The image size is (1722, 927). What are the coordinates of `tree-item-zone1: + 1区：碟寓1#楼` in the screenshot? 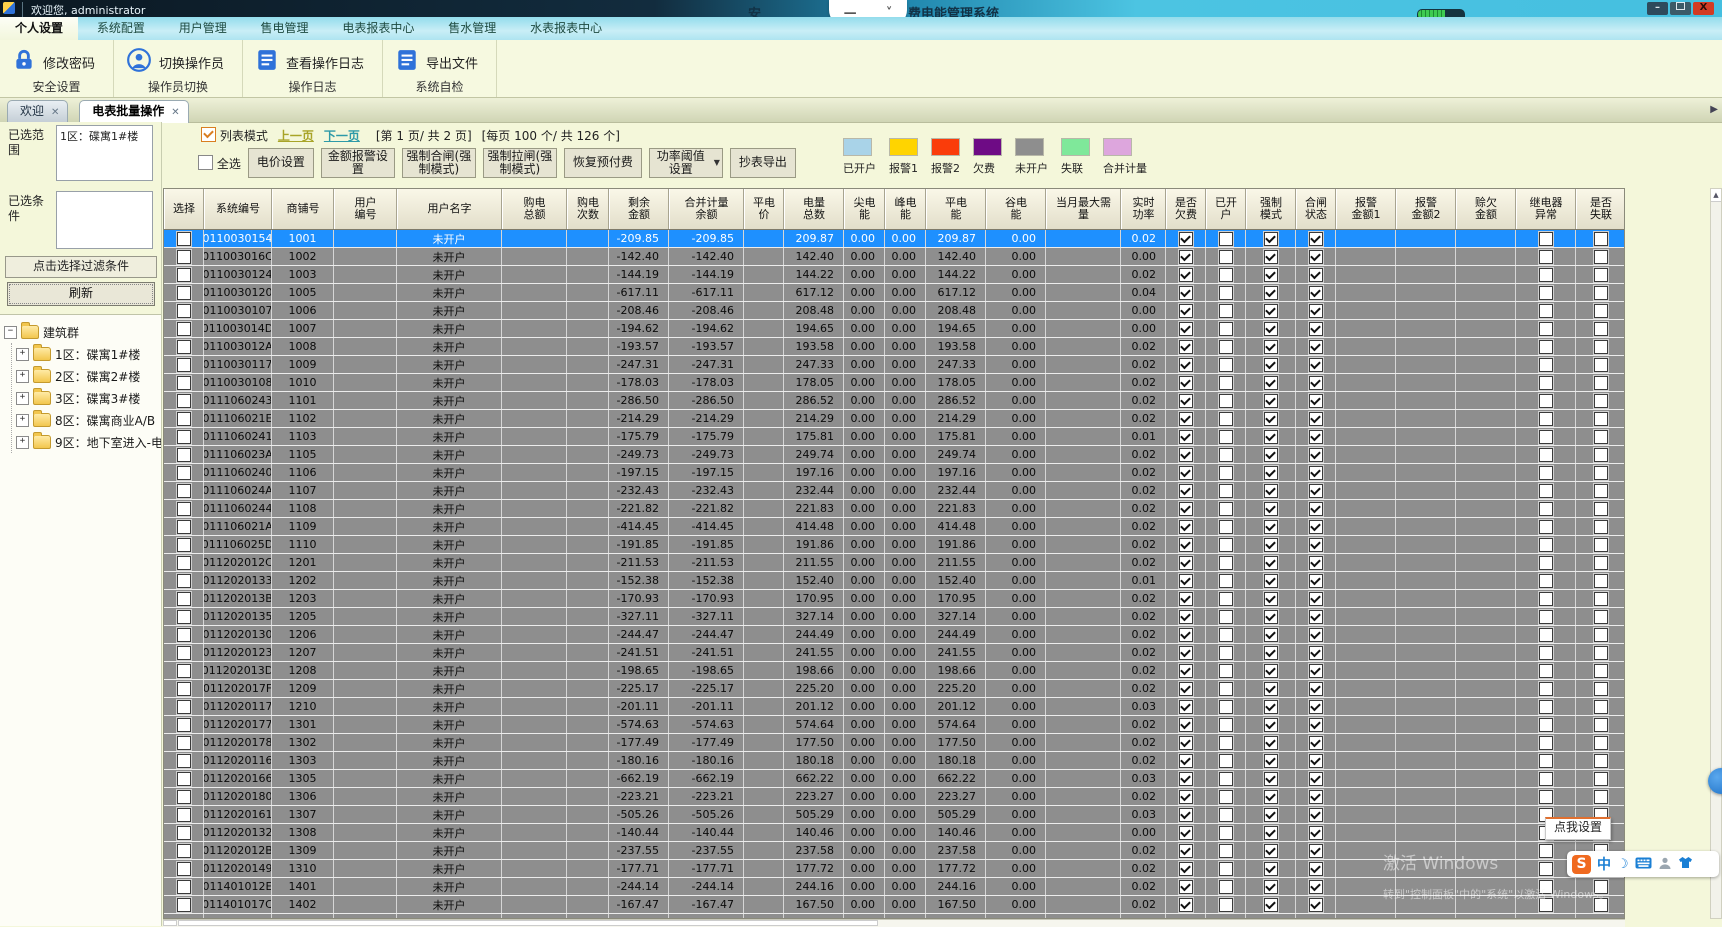 It's located at (87, 354).